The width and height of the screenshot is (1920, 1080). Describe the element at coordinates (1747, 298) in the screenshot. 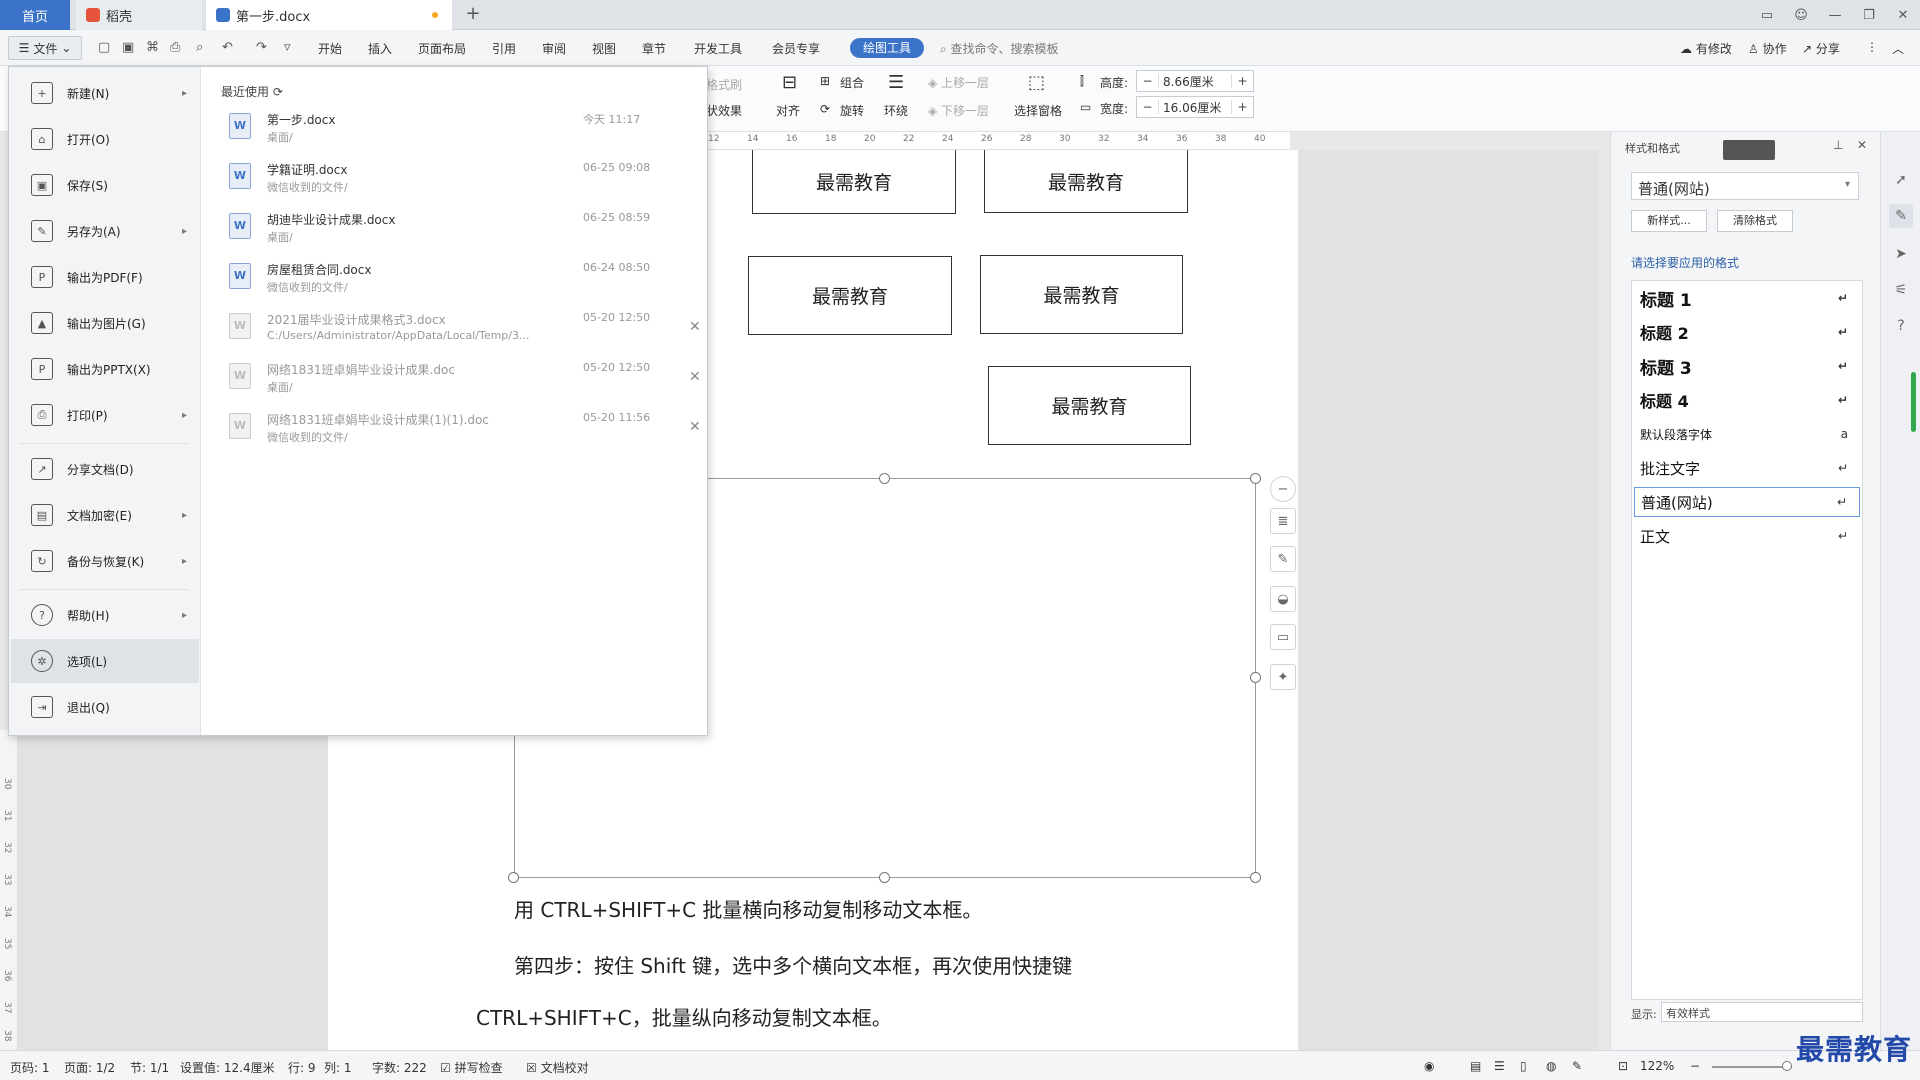

I see `style-heading-1: 标题 1 ↵` at that location.